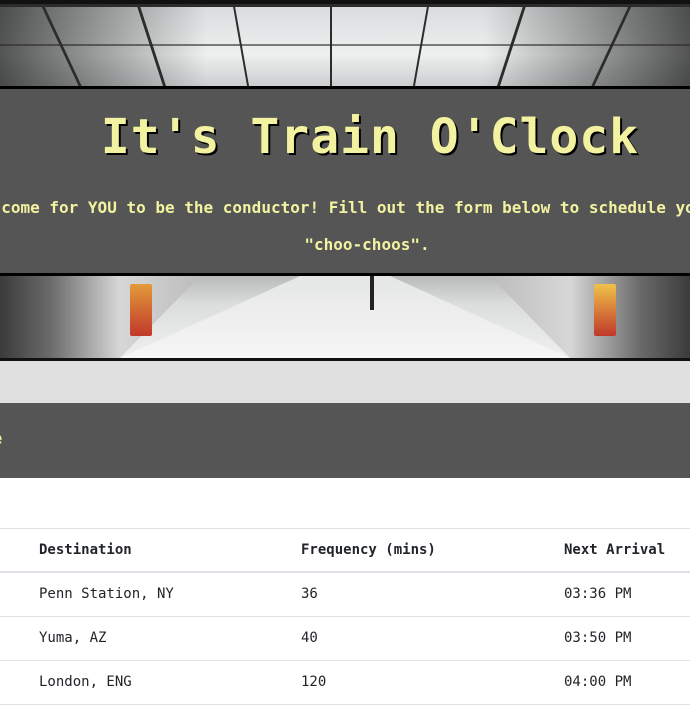 This screenshot has width=690, height=705. Describe the element at coordinates (309, 594) in the screenshot. I see `frequency-cell: 36` at that location.